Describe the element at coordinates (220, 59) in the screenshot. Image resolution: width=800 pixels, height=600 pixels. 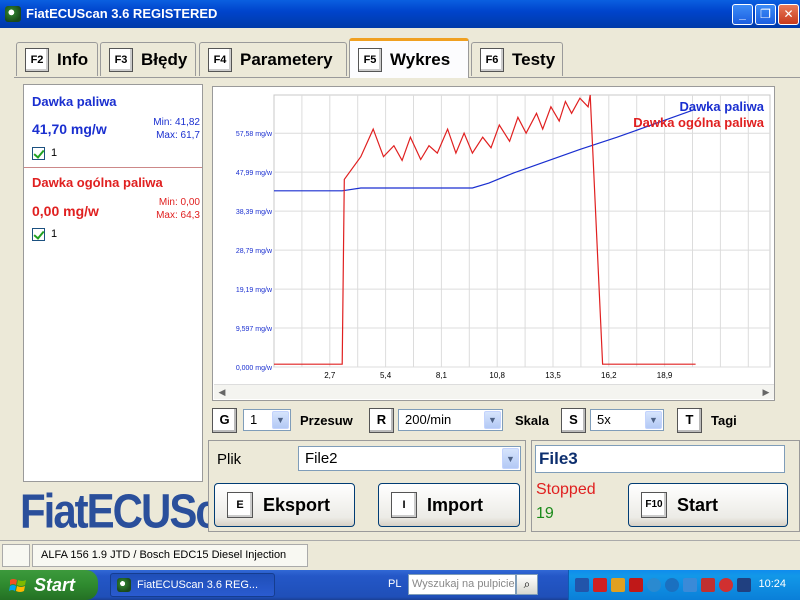
I see `f4-key-icon: F4` at that location.